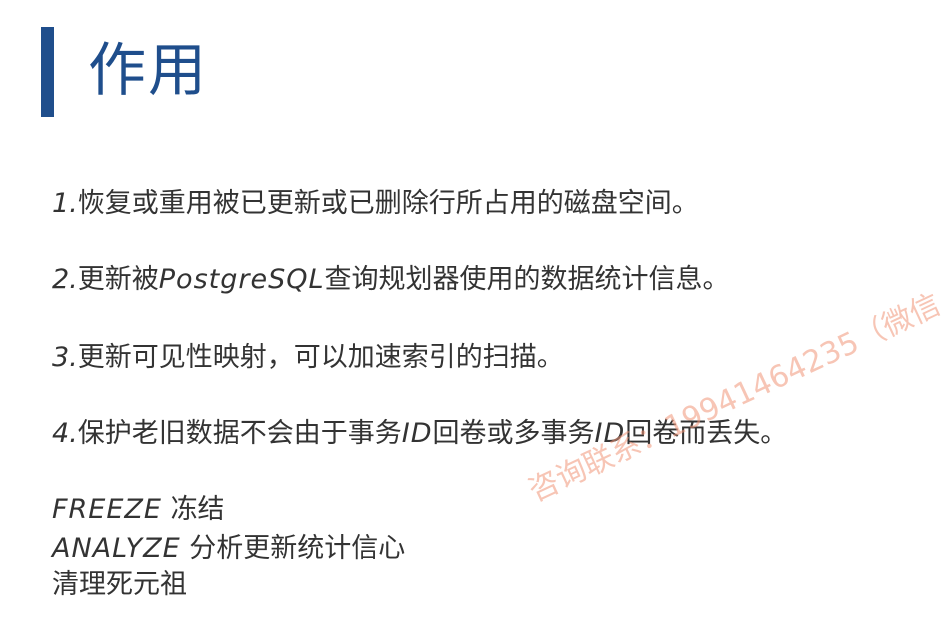  Describe the element at coordinates (47, 72) in the screenshot. I see `title-accent-bar` at that location.